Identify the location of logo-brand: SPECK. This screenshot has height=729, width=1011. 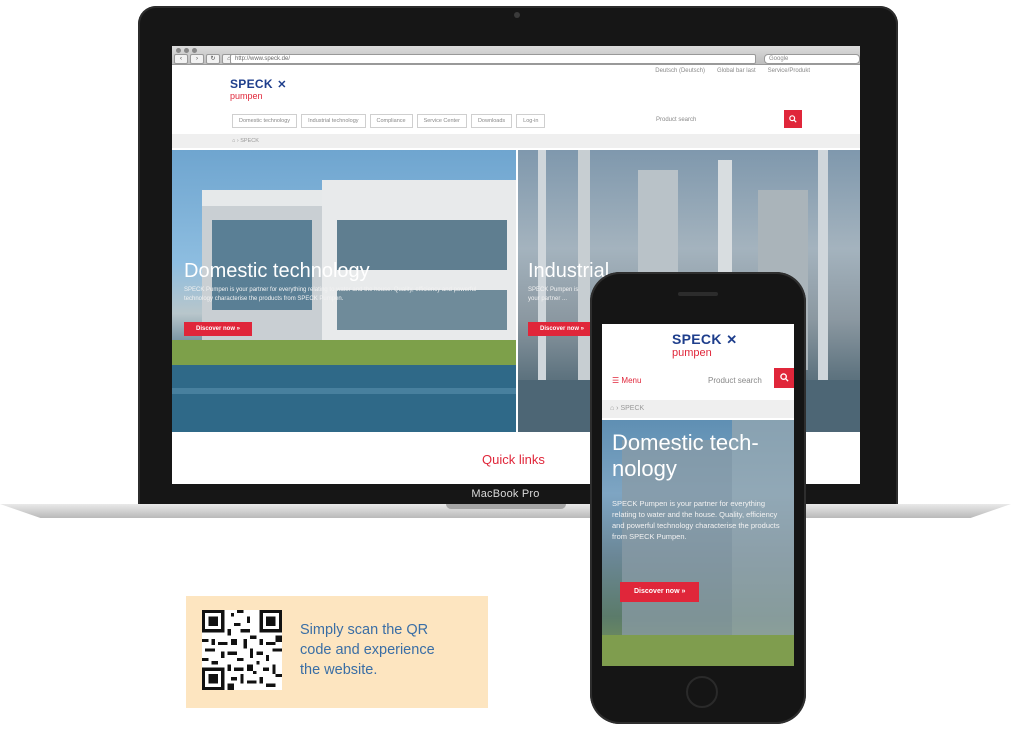
(251, 84).